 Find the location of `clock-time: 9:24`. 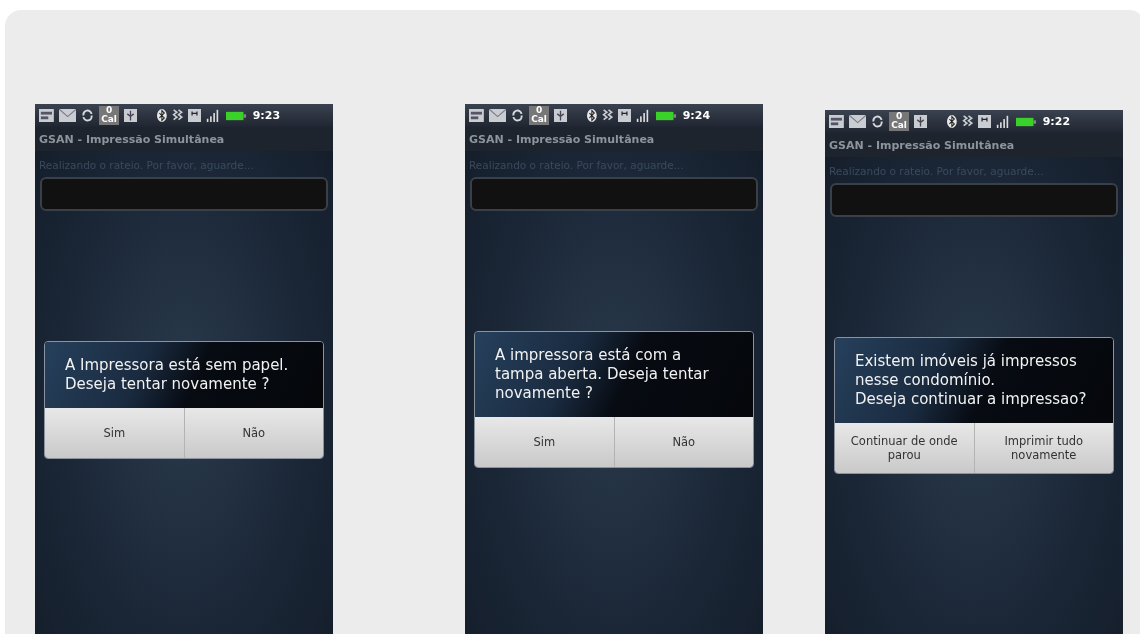

clock-time: 9:24 is located at coordinates (696, 115).